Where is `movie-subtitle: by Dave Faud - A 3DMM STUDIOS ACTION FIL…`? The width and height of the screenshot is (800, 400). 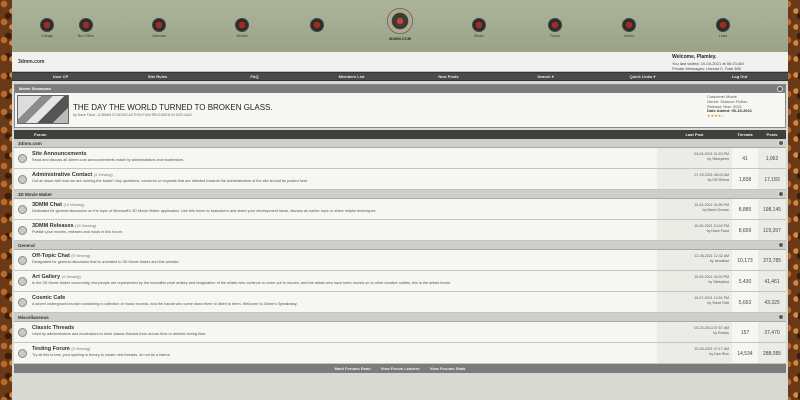
movie-subtitle: by Dave Faud - A 3DMM STUDIOS ACTION FIL… is located at coordinates (132, 115).